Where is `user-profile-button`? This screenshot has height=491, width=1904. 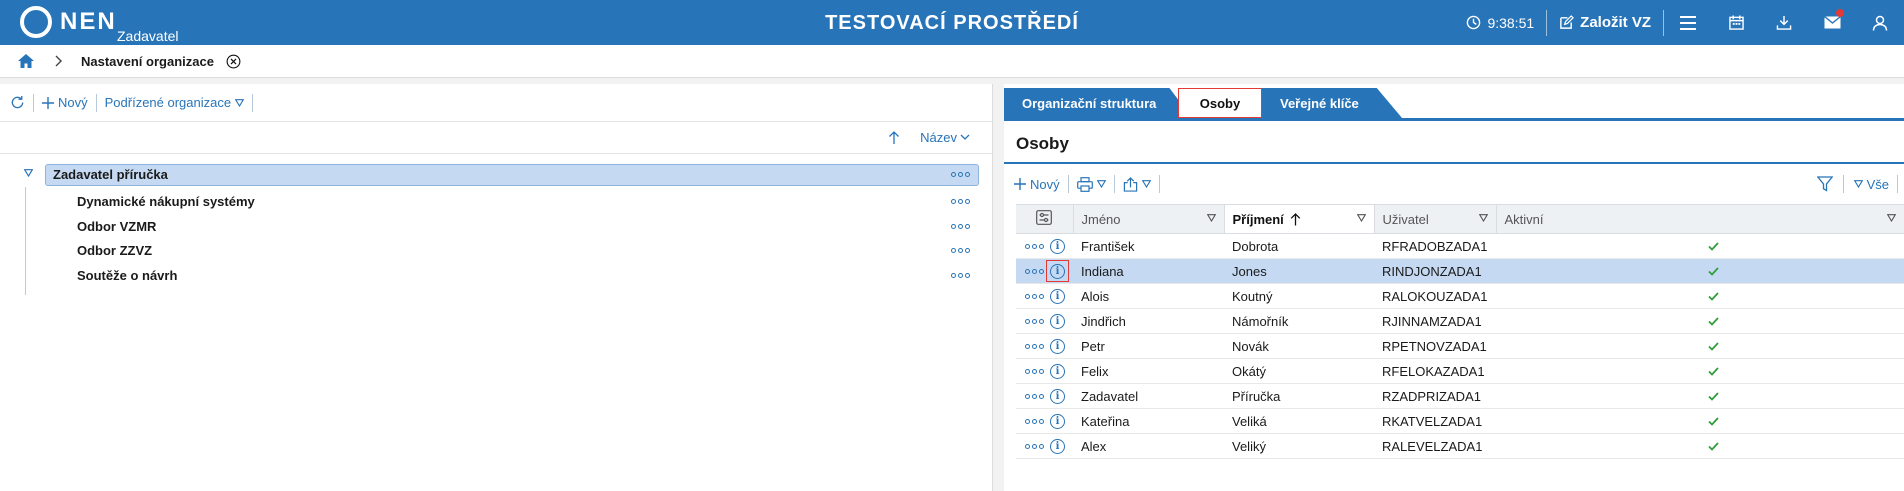
user-profile-button is located at coordinates (1880, 22).